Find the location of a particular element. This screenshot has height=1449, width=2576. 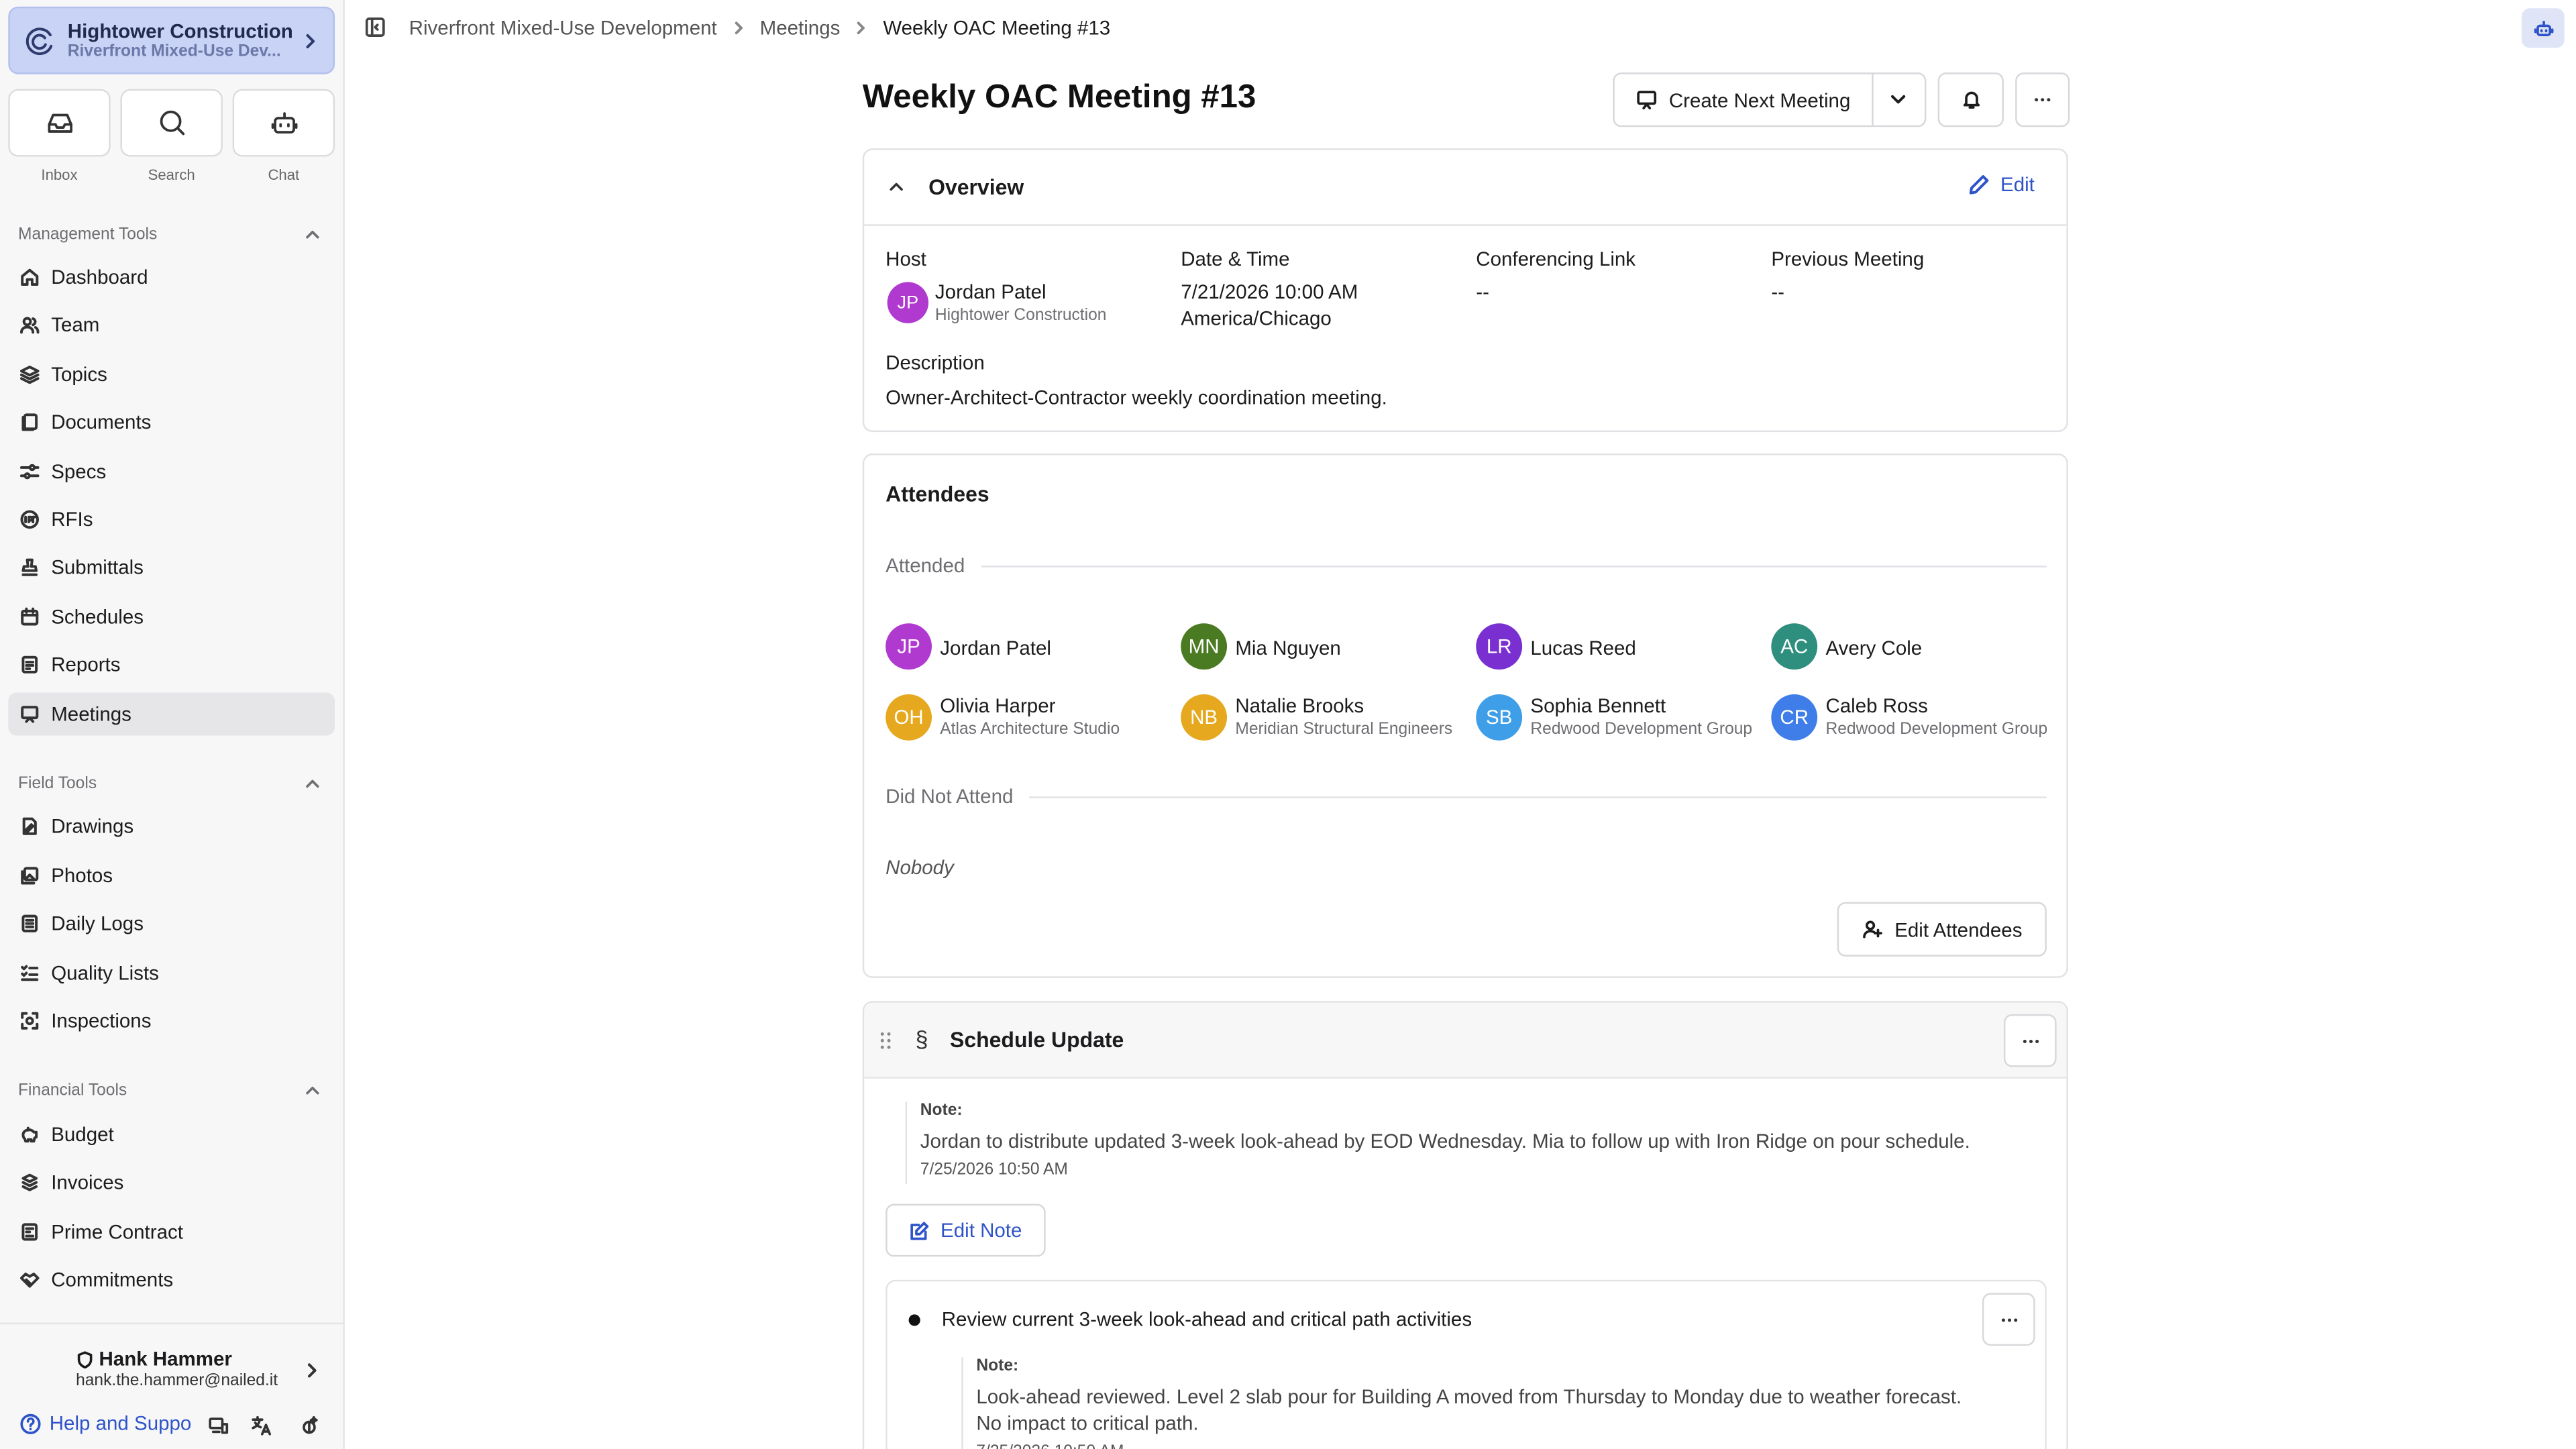

note-date: 7/25/2026 10:50 AM is located at coordinates (994, 1170).